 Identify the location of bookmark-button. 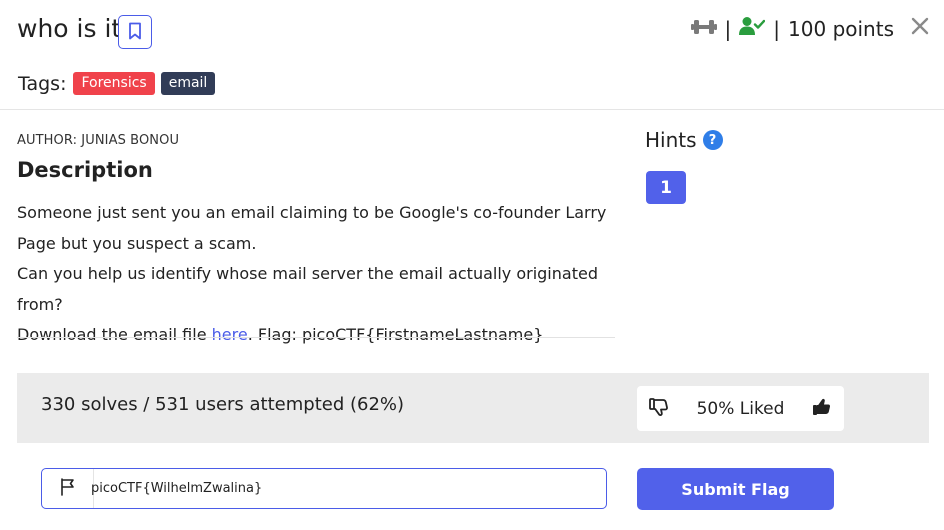
(135, 32).